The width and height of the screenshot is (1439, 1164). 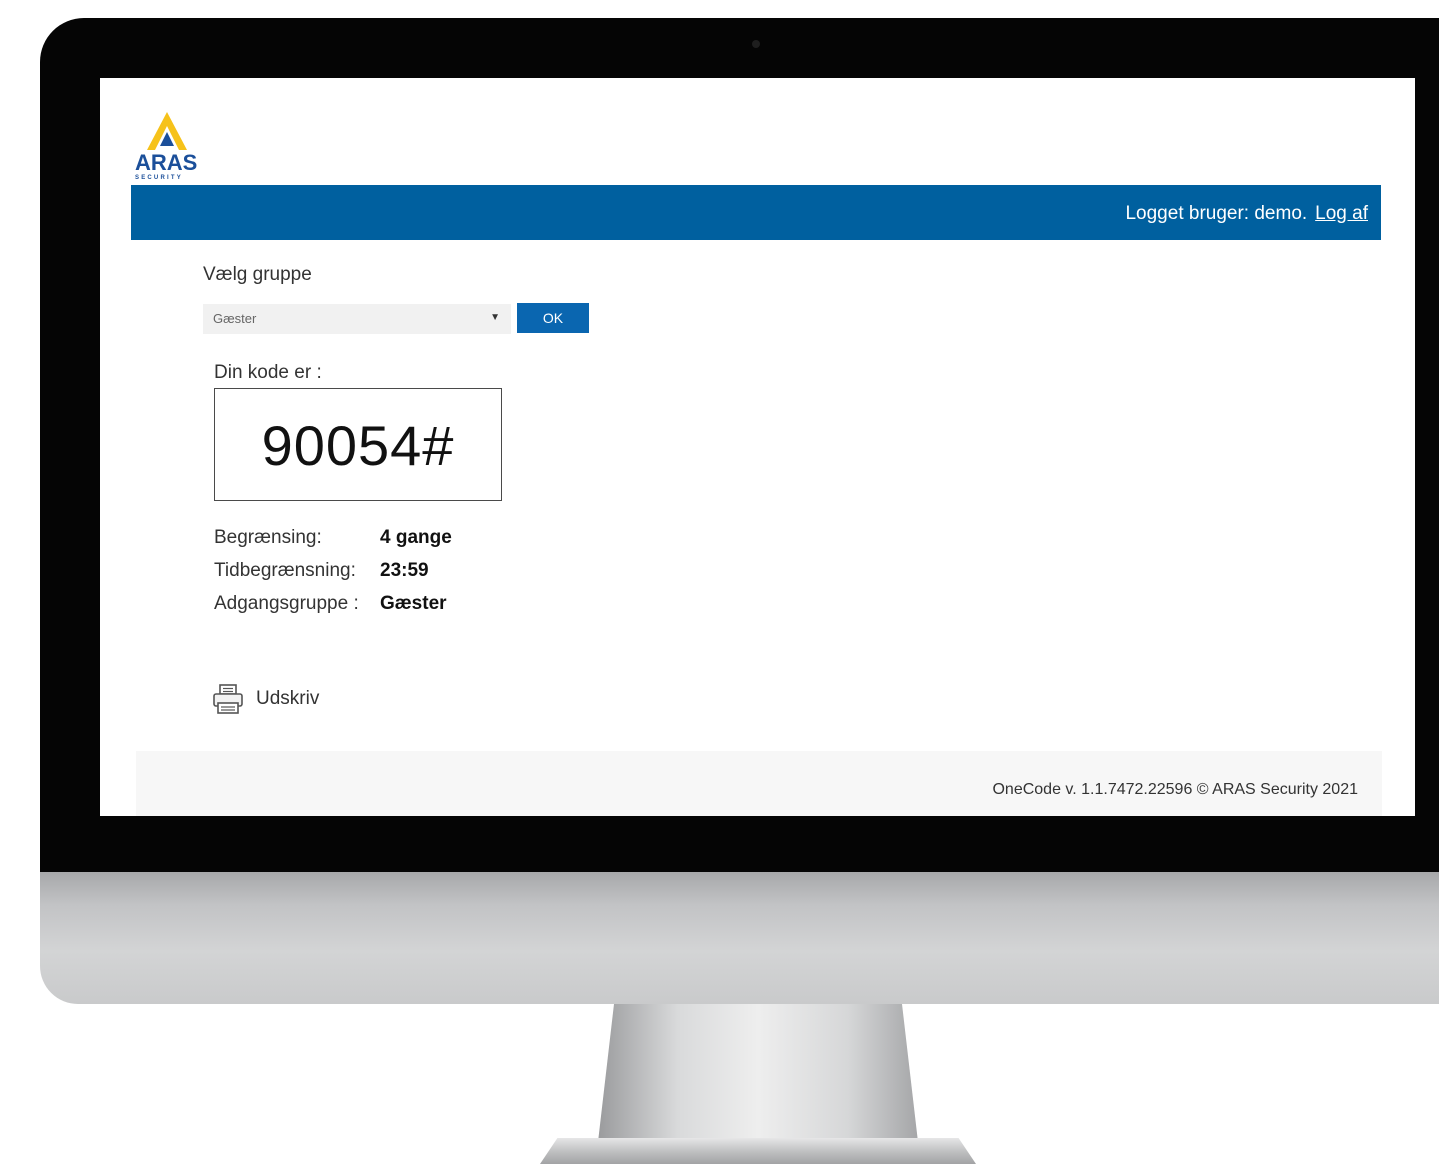 I want to click on code-value: 90054#, so click(x=358, y=445).